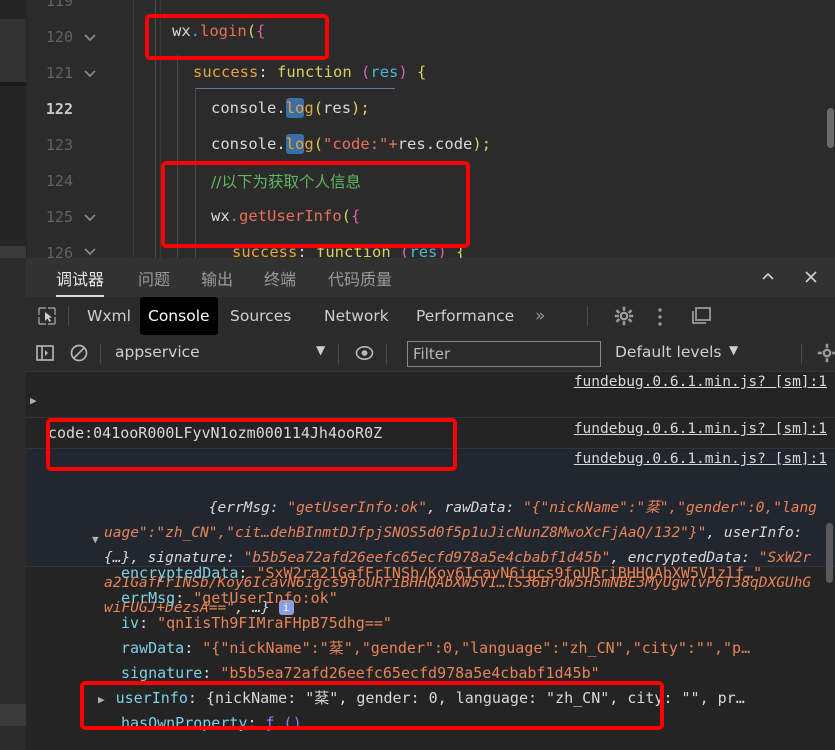  I want to click on collapse-icon, so click(768, 279).